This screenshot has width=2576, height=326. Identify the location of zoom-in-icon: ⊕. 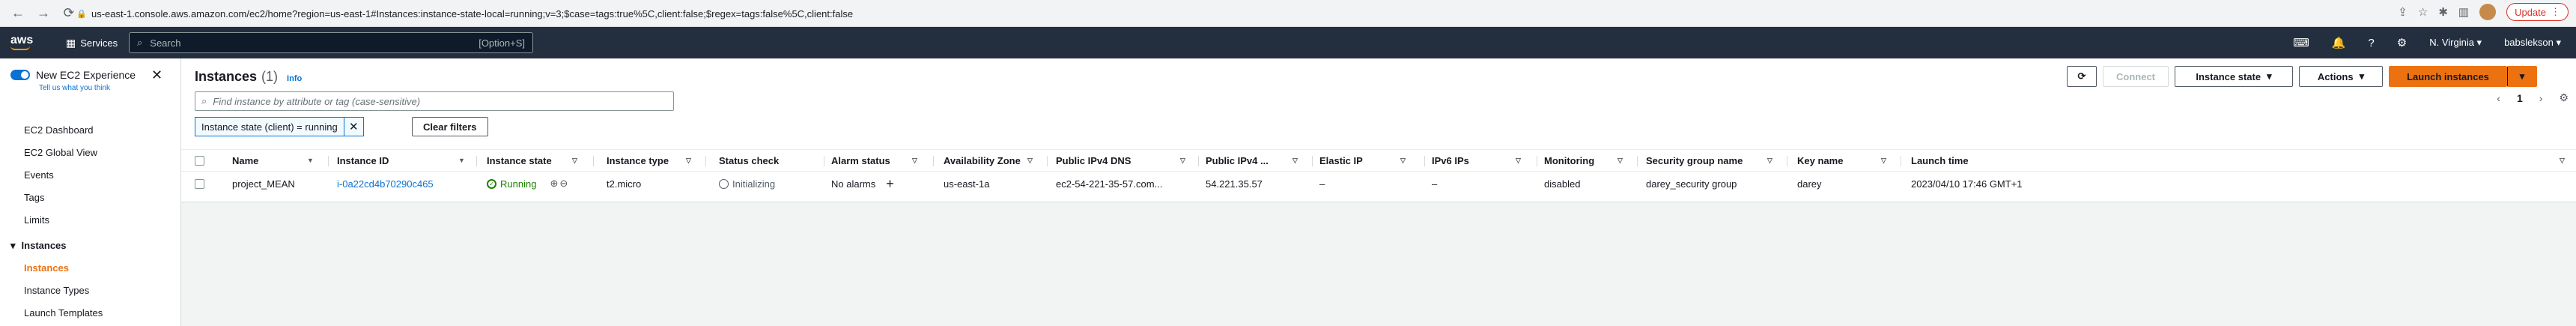
(554, 184).